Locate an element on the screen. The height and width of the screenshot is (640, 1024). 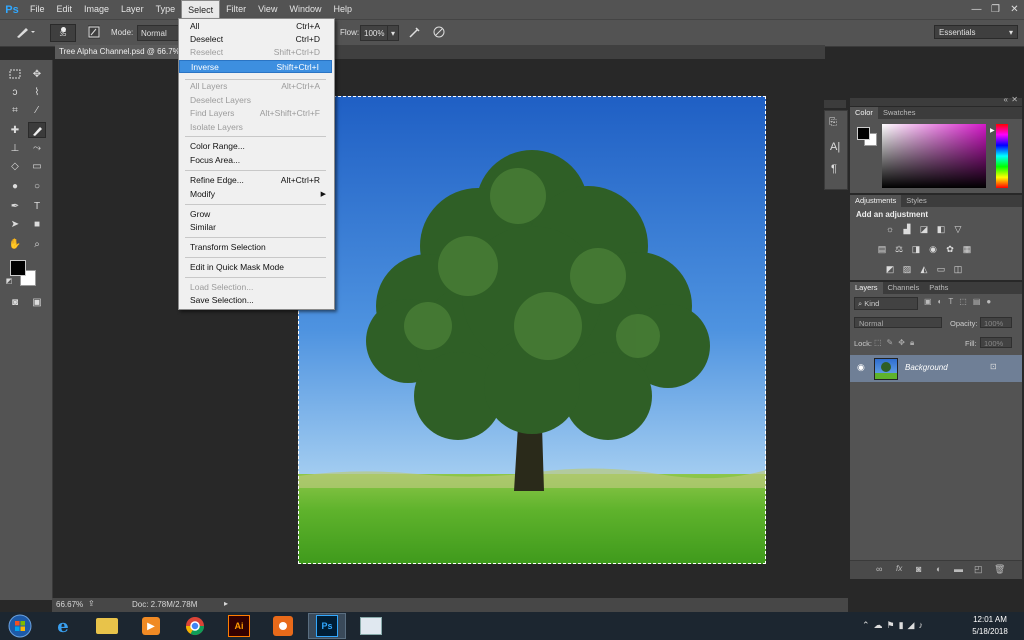
mode-select: Normal is located at coordinates (158, 33).